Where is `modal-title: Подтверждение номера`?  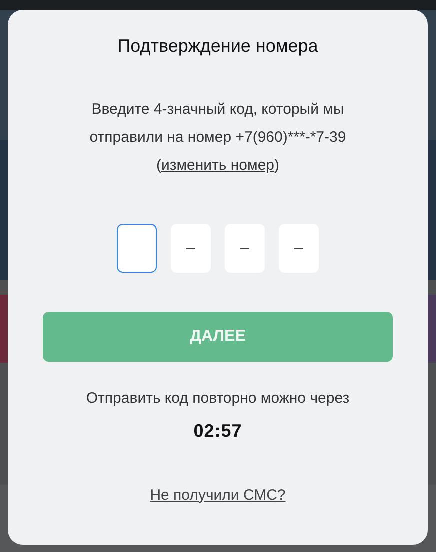
modal-title: Подтверждение номера is located at coordinates (218, 46).